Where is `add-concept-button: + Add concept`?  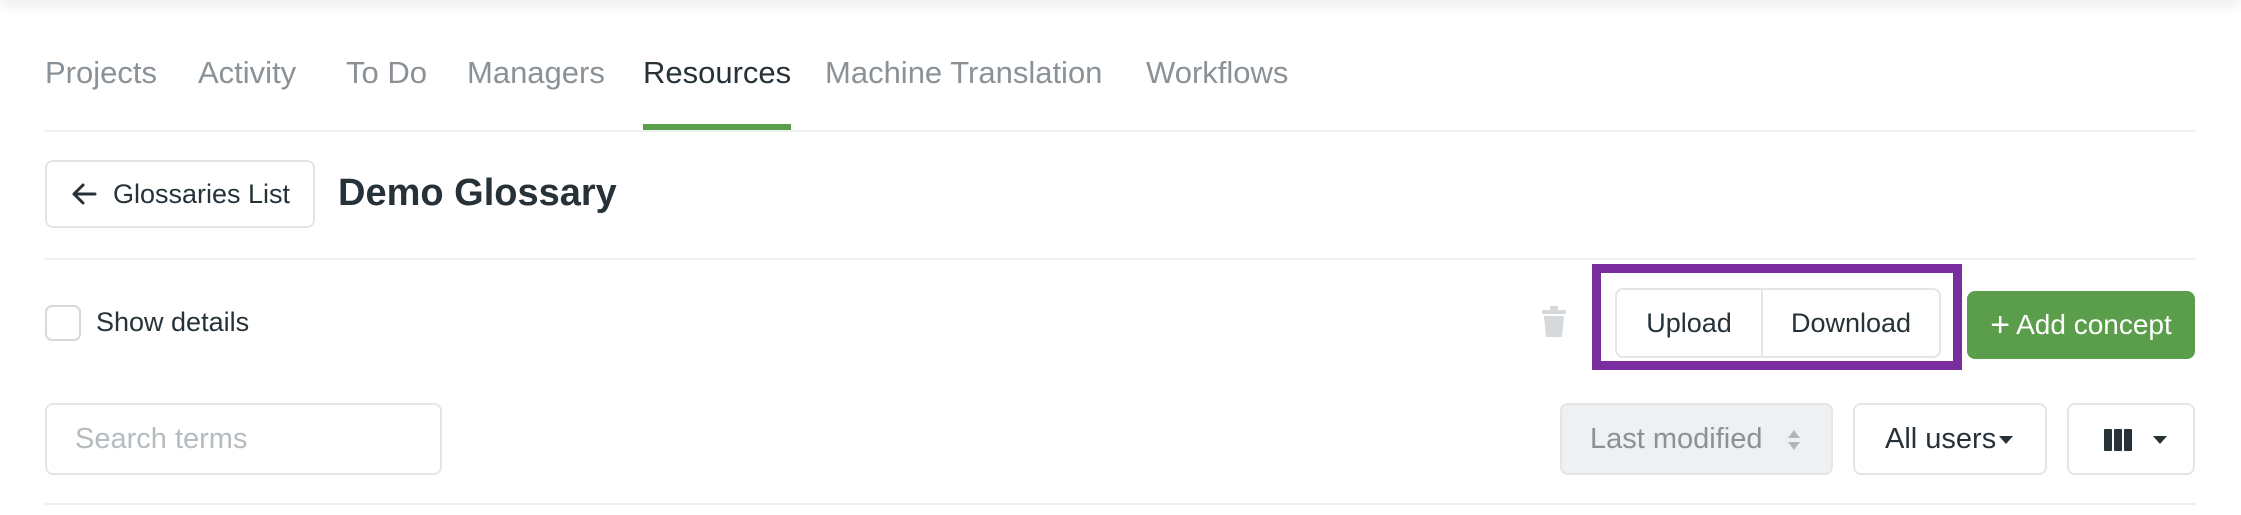 add-concept-button: + Add concept is located at coordinates (2081, 325).